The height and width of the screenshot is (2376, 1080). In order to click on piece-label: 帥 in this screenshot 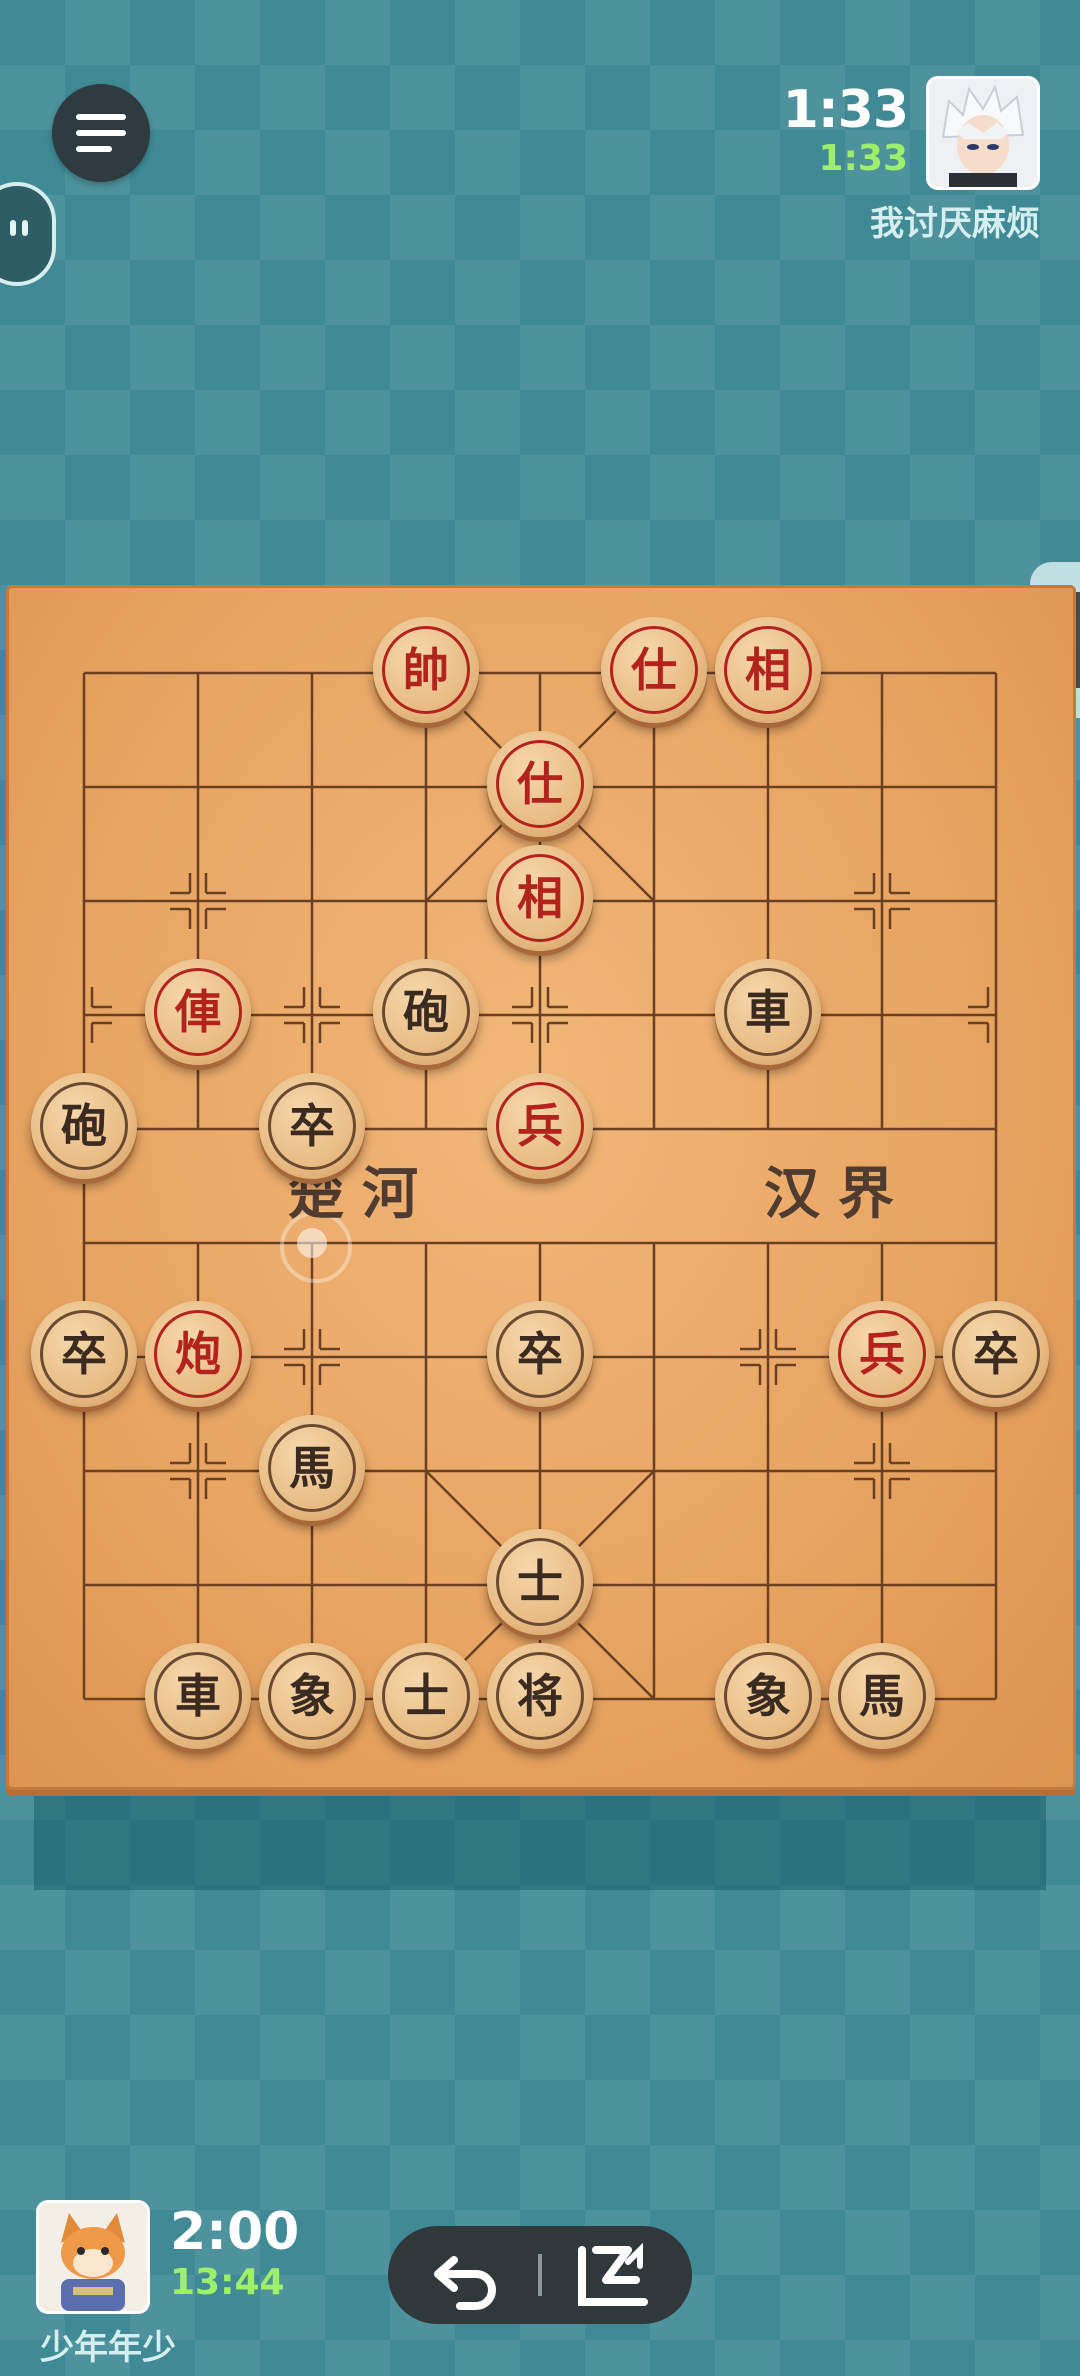, I will do `click(426, 670)`.